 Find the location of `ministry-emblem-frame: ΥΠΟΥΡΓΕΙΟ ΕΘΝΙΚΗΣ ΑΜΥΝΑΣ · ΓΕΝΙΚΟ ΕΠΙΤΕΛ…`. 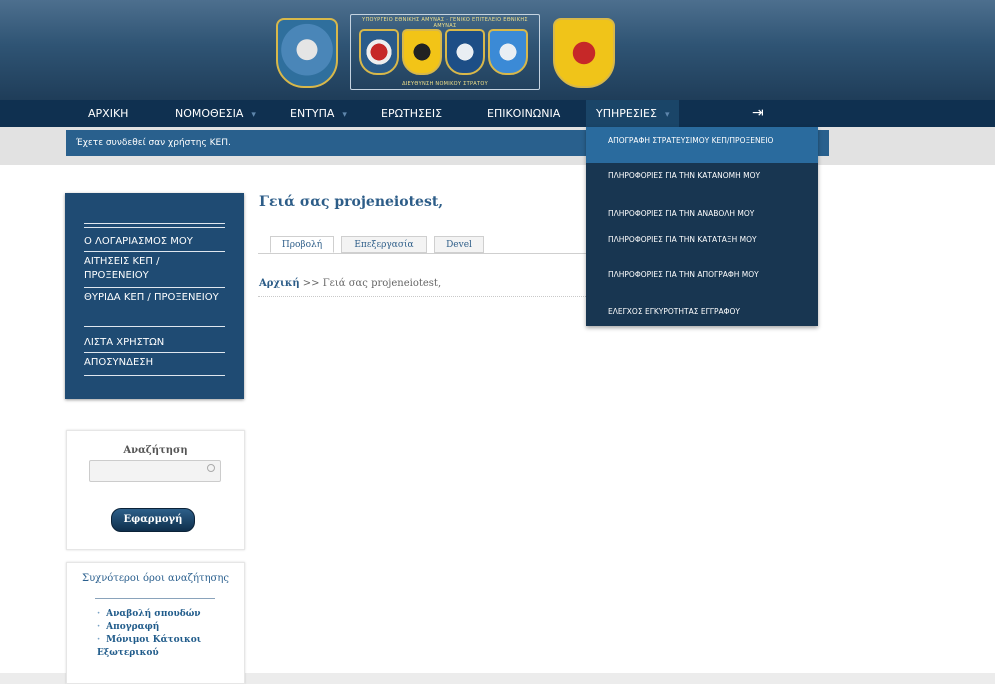

ministry-emblem-frame: ΥΠΟΥΡΓΕΙΟ ΕΘΝΙΚΗΣ ΑΜΥΝΑΣ · ΓΕΝΙΚΟ ΕΠΙΤΕΛ… is located at coordinates (445, 52).